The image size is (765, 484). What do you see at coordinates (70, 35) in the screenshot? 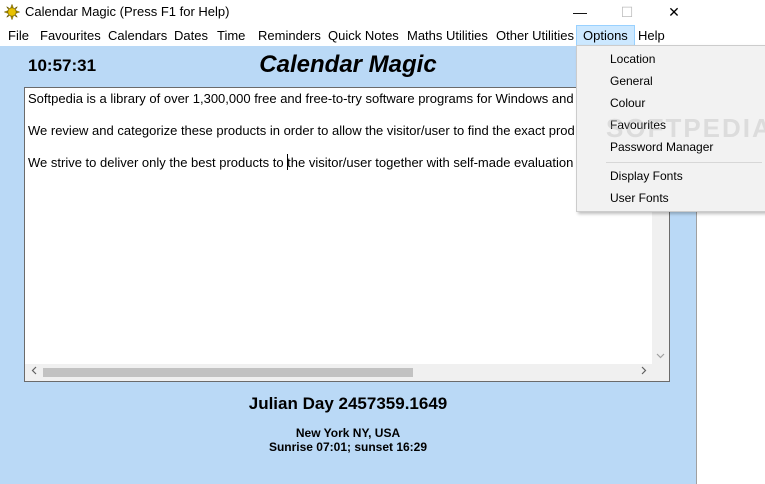
I see `menu-favourites: Favourites` at bounding box center [70, 35].